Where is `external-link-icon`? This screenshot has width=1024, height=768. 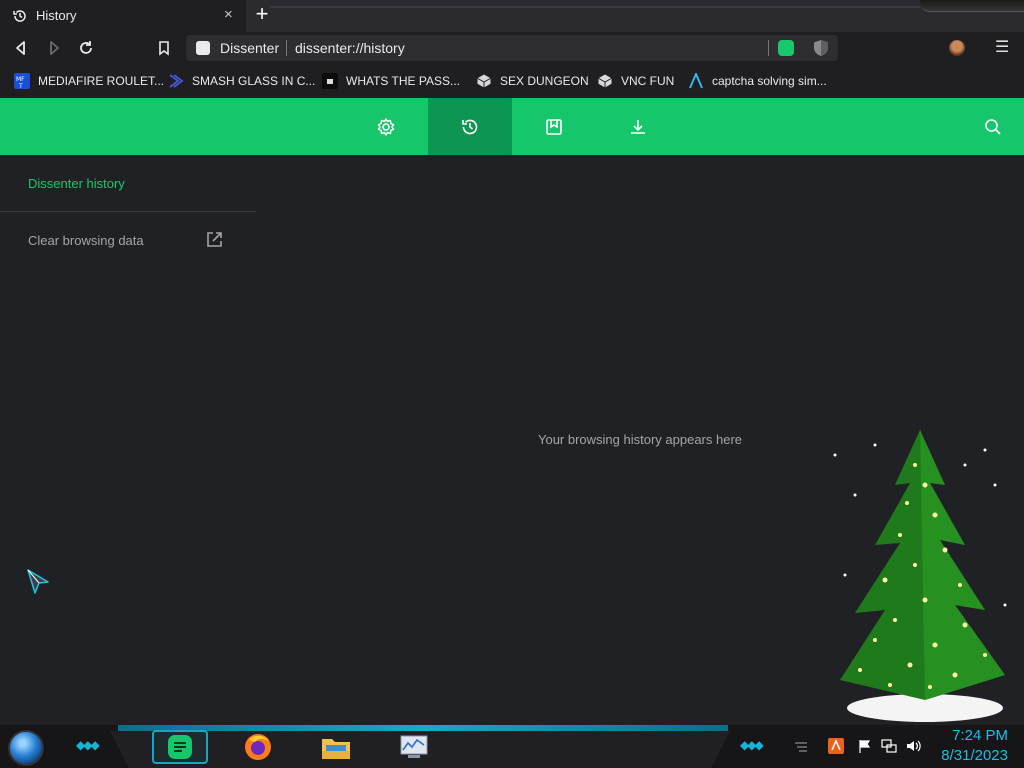 external-link-icon is located at coordinates (214, 240).